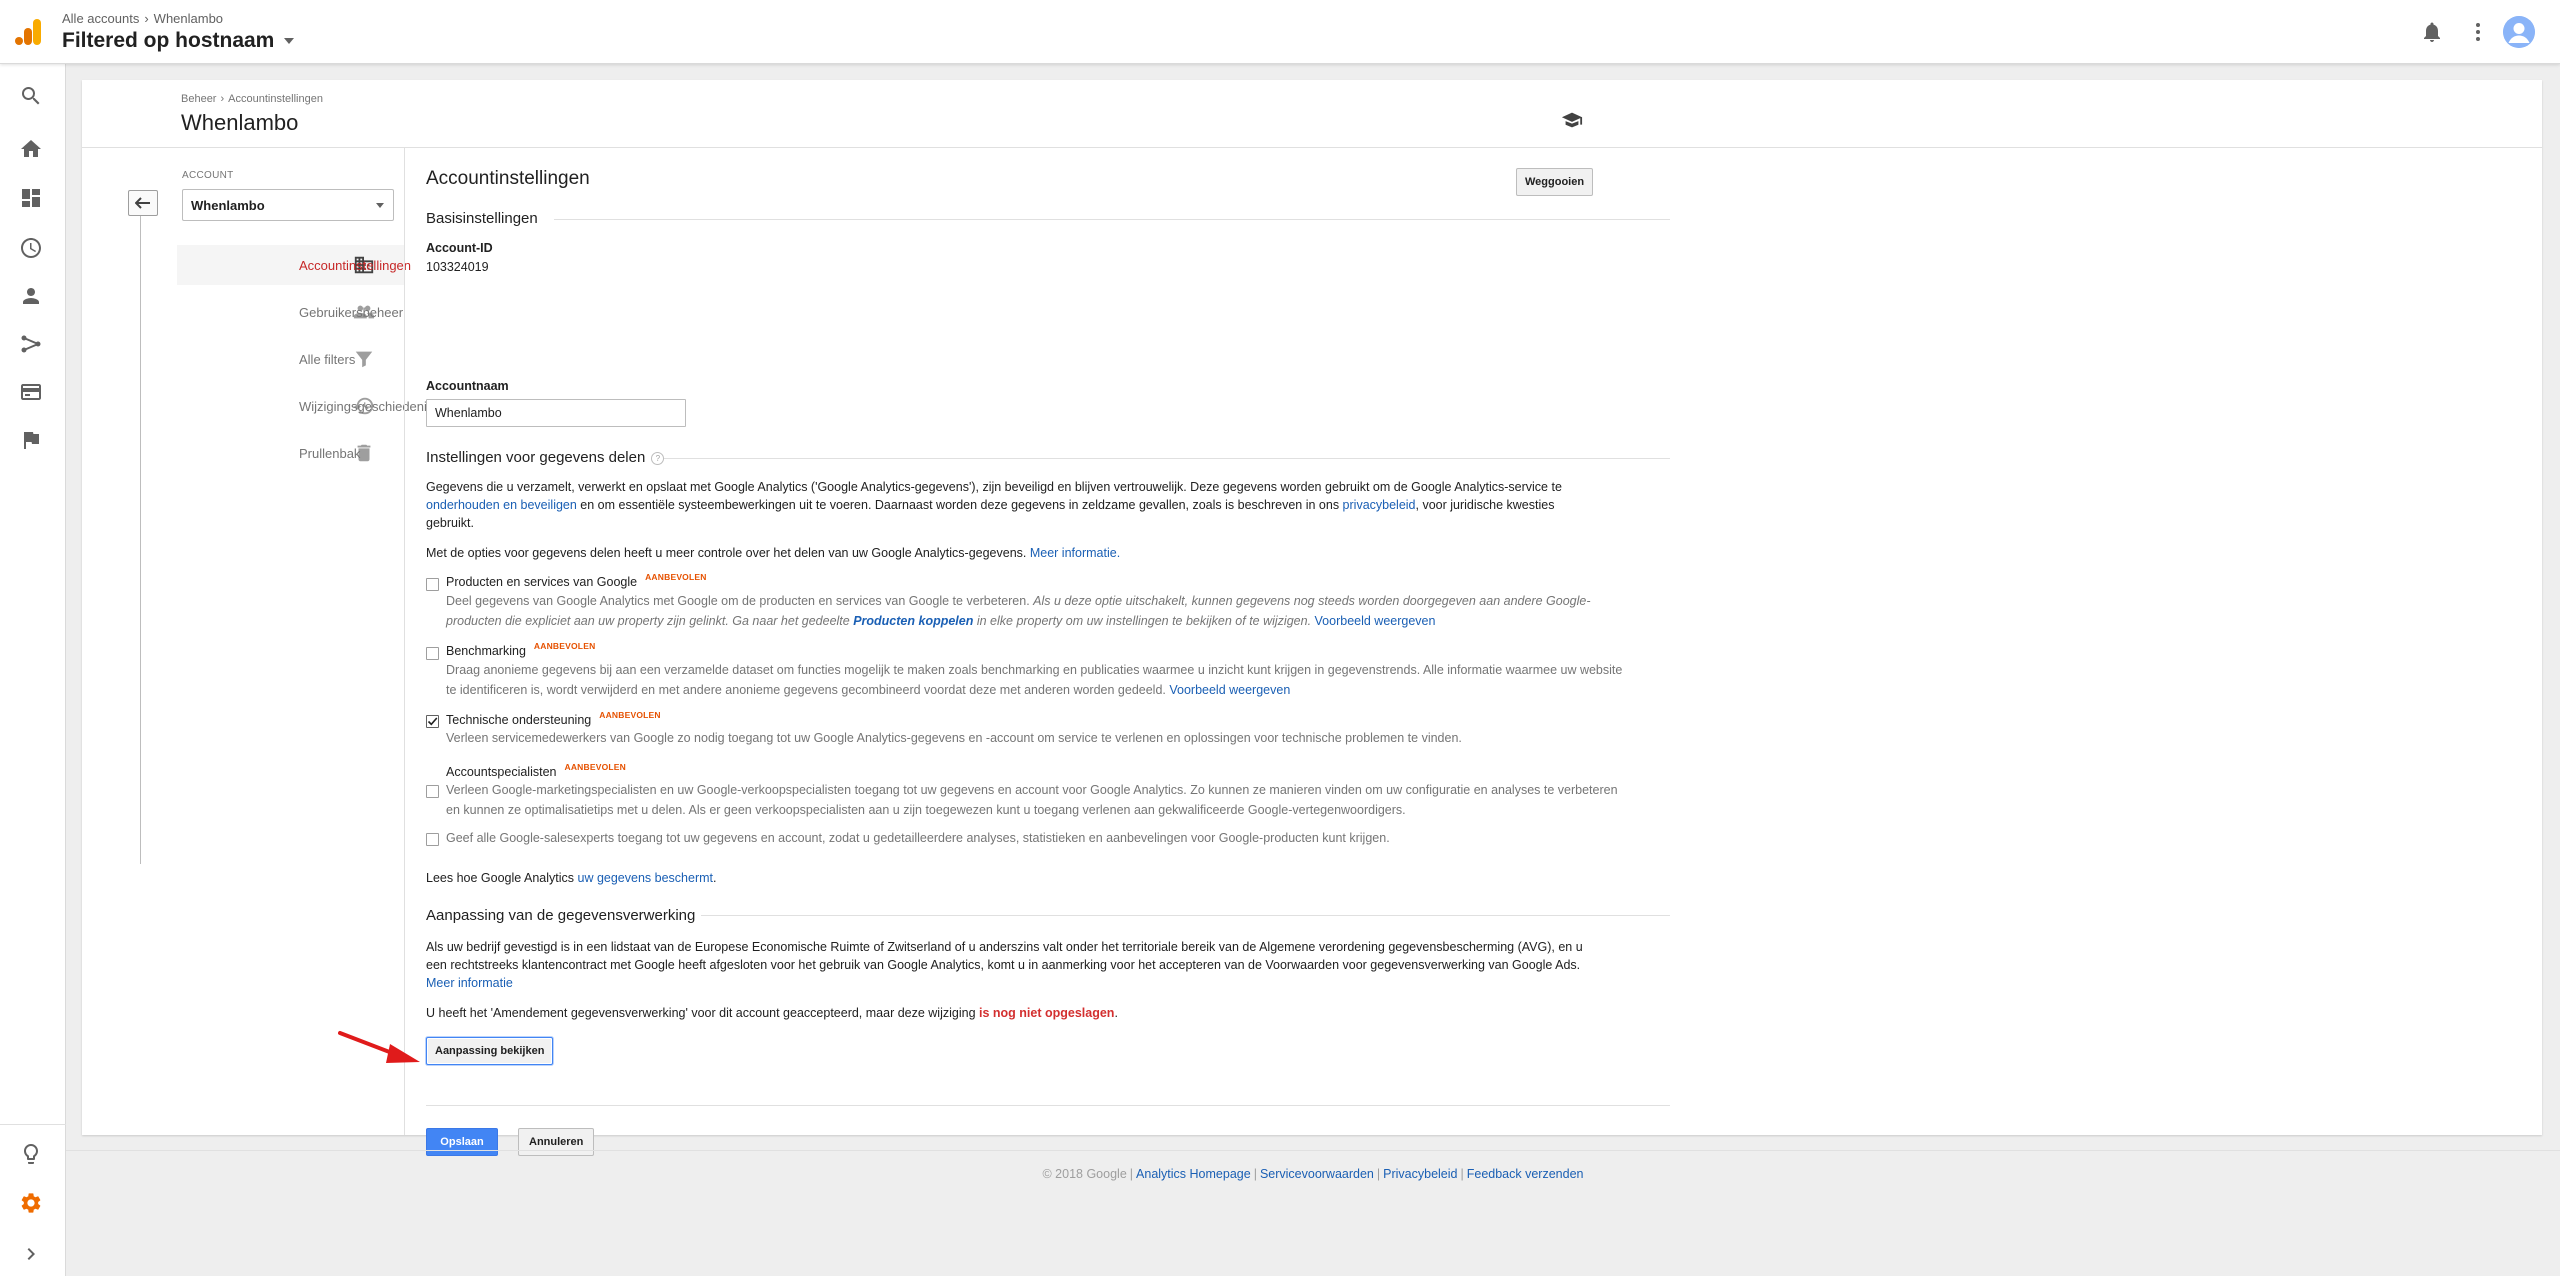 The width and height of the screenshot is (2560, 1276). Describe the element at coordinates (290, 453) in the screenshot. I see `menu-item-trash: Prullenbak` at that location.